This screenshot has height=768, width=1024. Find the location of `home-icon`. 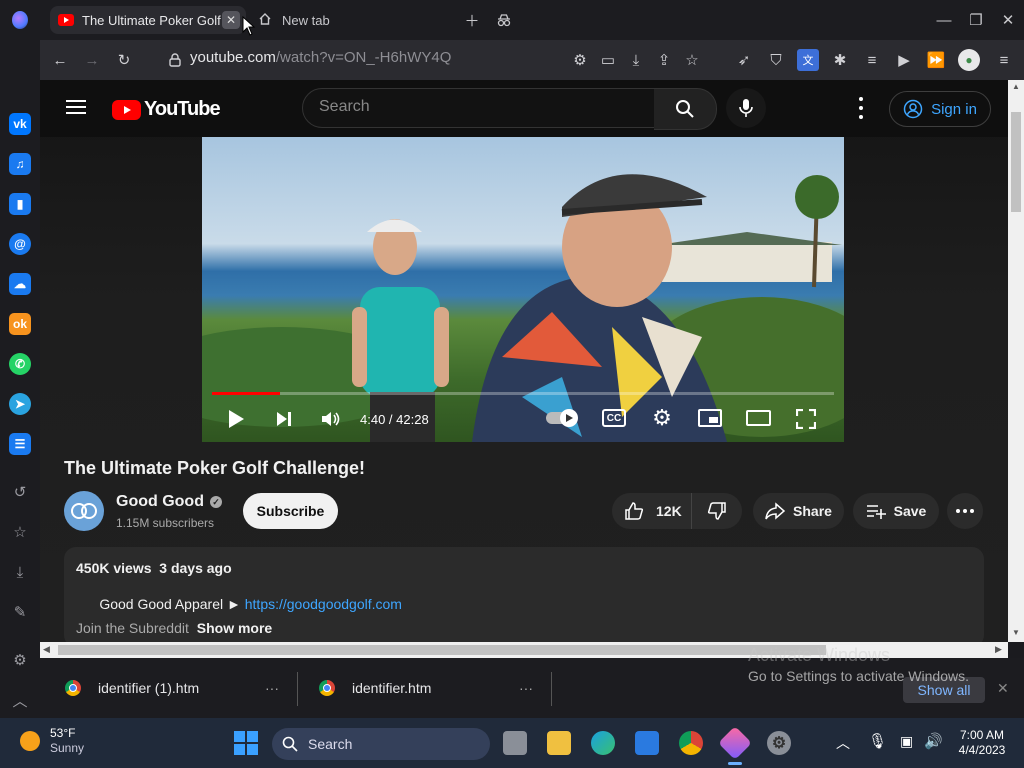

home-icon is located at coordinates (265, 20).